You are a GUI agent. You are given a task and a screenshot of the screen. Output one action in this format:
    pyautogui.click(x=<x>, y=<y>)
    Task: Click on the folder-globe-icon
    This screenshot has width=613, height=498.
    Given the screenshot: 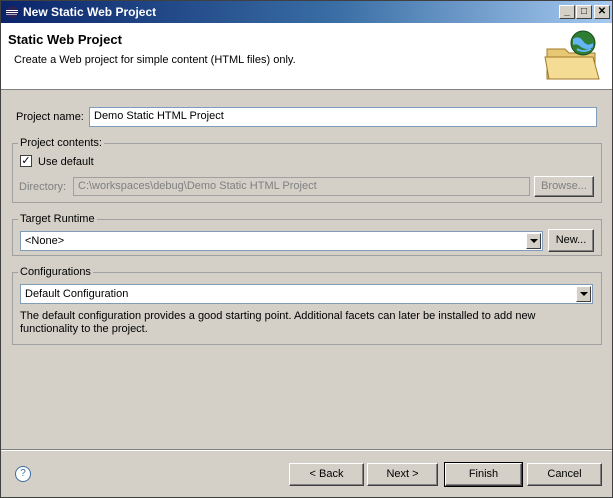 What is the action you would take?
    pyautogui.click(x=572, y=55)
    